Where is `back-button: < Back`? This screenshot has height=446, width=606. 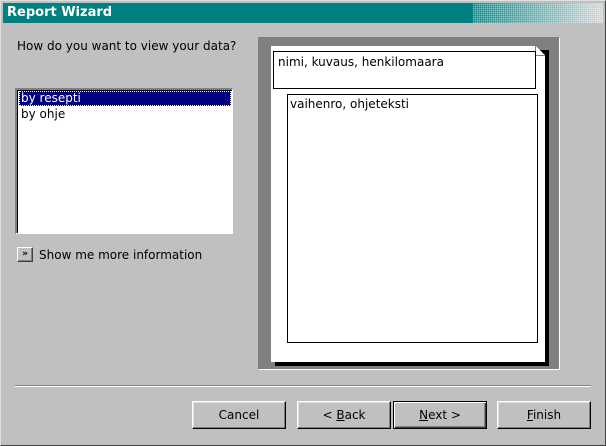
back-button: < Back is located at coordinates (344, 415).